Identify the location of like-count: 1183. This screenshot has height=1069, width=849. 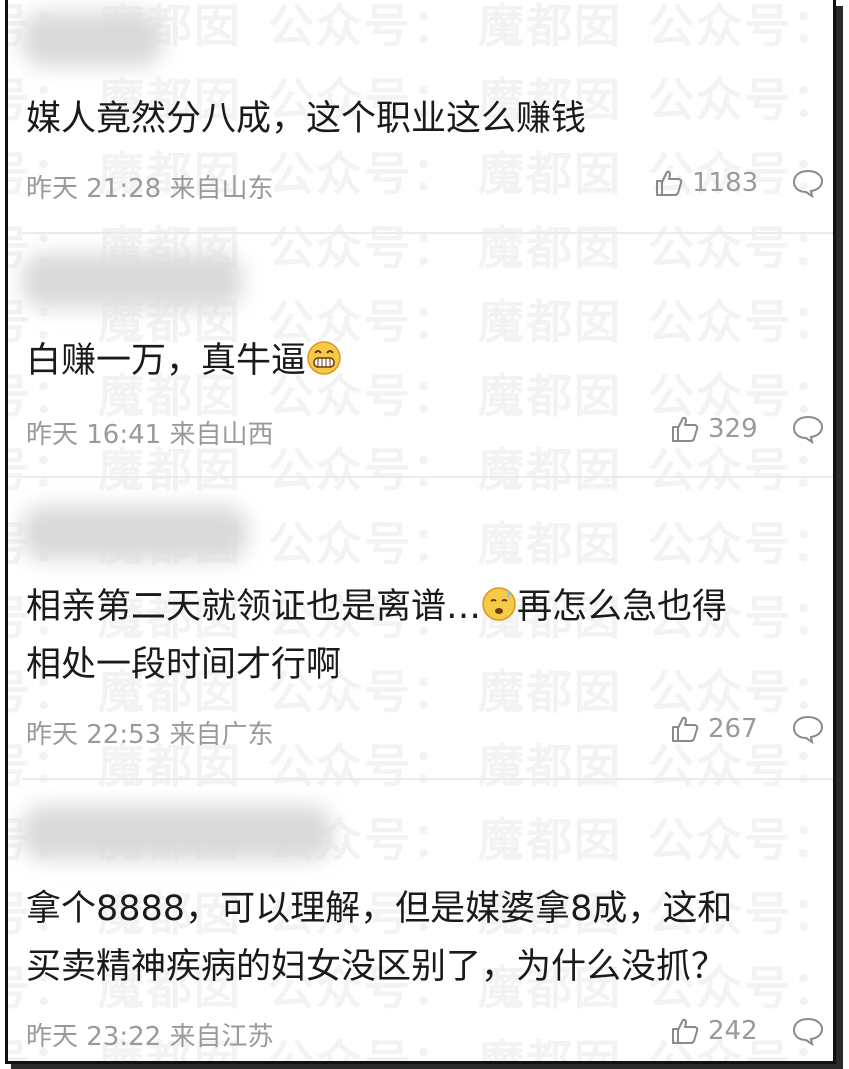
(725, 183).